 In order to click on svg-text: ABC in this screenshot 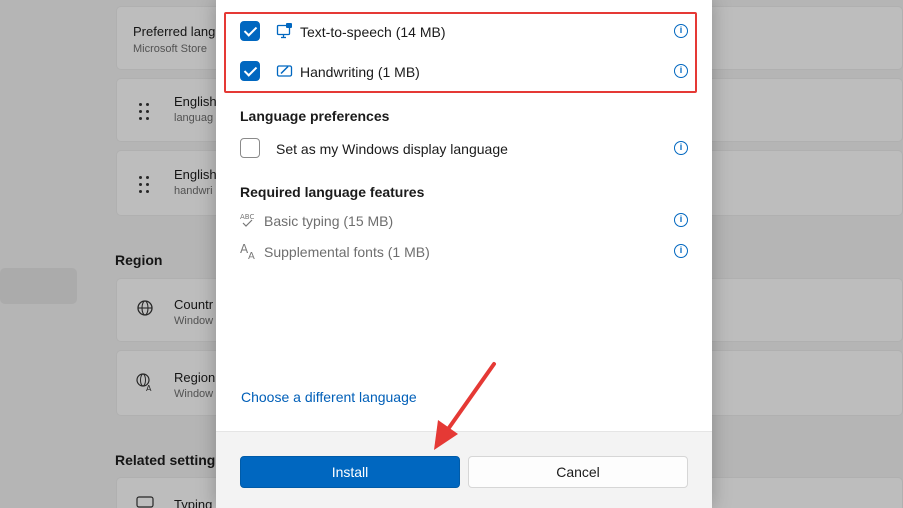, I will do `click(247, 217)`.